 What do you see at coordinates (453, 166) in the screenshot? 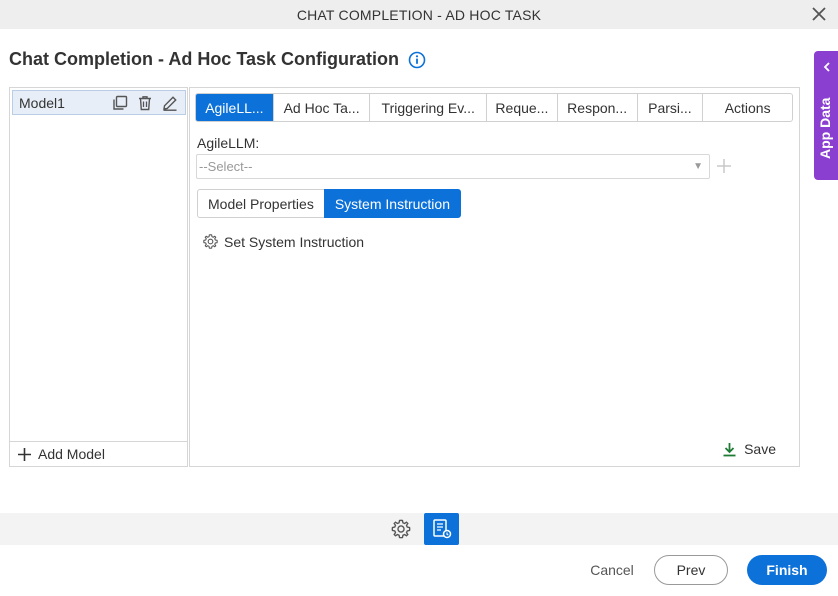
I see `agilellm-select: --Select-- ▼` at bounding box center [453, 166].